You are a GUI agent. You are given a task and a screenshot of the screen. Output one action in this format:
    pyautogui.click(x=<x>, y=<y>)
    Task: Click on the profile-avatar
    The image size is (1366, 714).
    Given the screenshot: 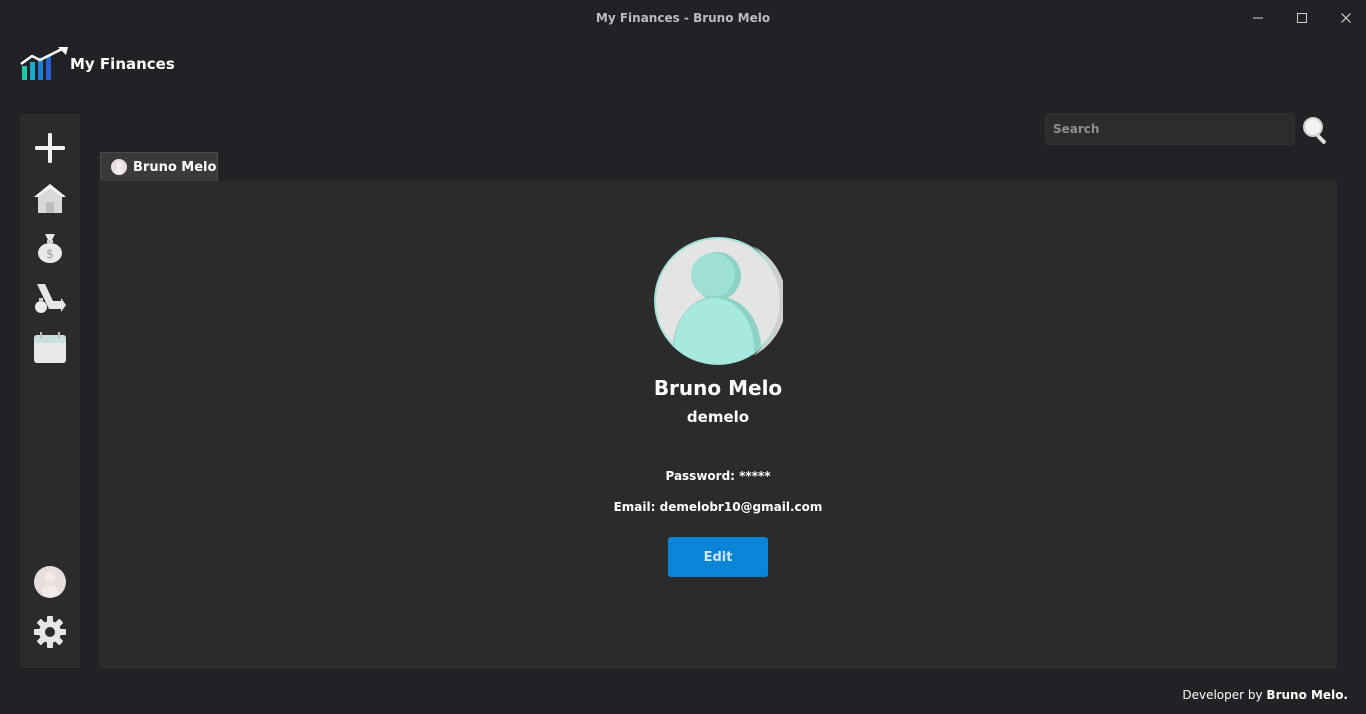 What is the action you would take?
    pyautogui.click(x=718, y=301)
    